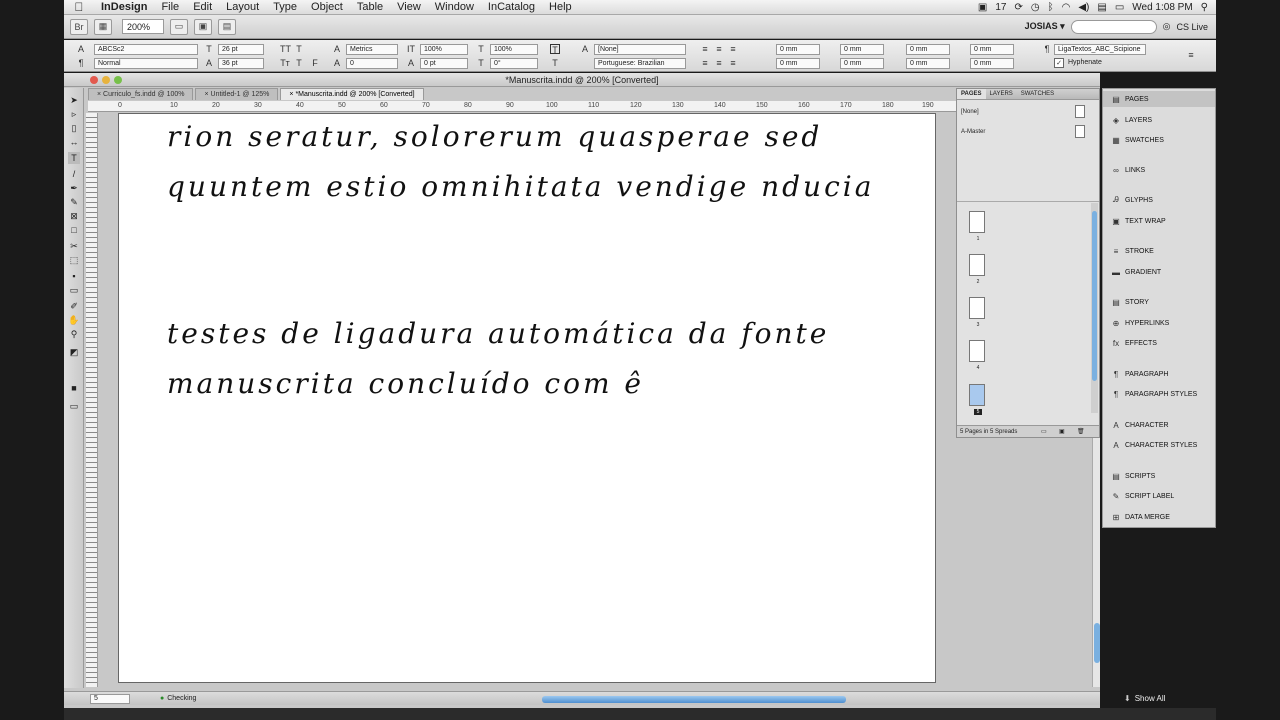 The image size is (1280, 720). What do you see at coordinates (862, 63) in the screenshot?
I see `last-line-indent-field: 0 mm` at bounding box center [862, 63].